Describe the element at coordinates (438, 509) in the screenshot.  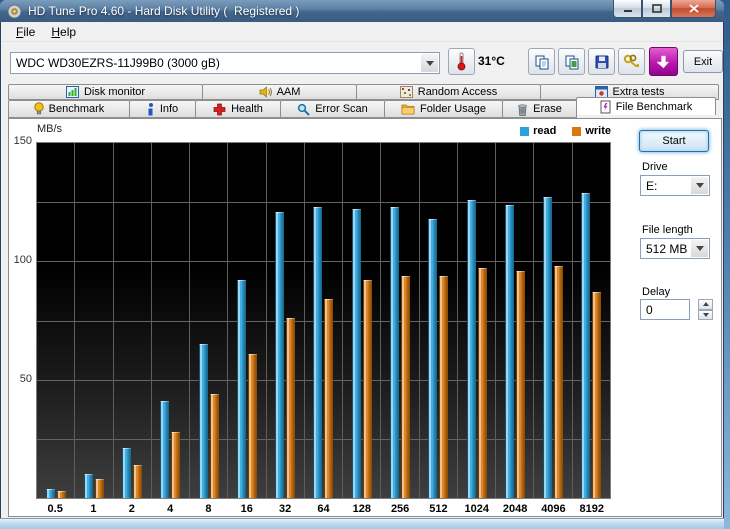
I see `x-tick-label: 512` at that location.